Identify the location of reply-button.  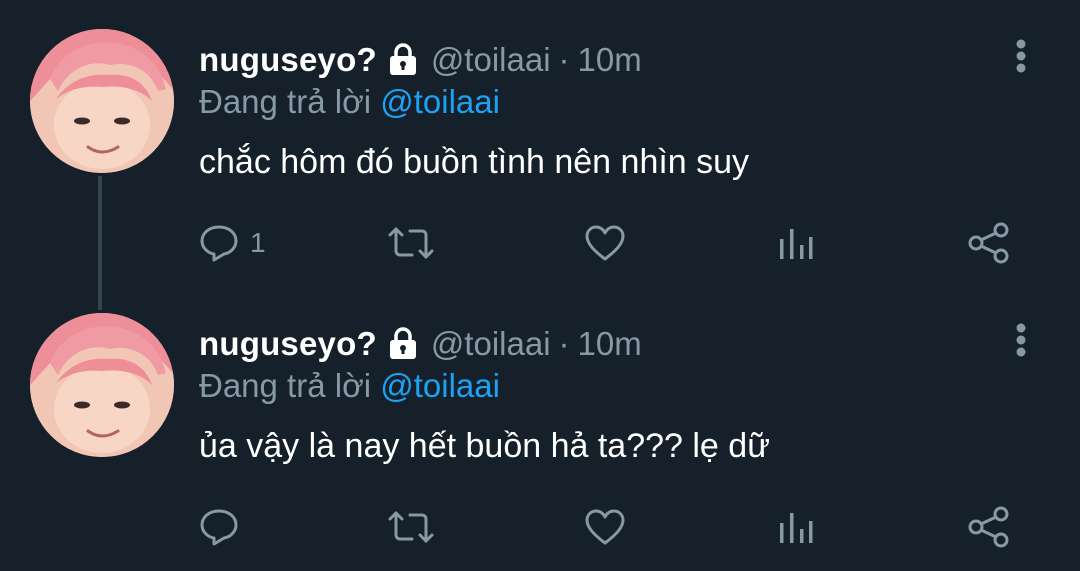
(224, 527).